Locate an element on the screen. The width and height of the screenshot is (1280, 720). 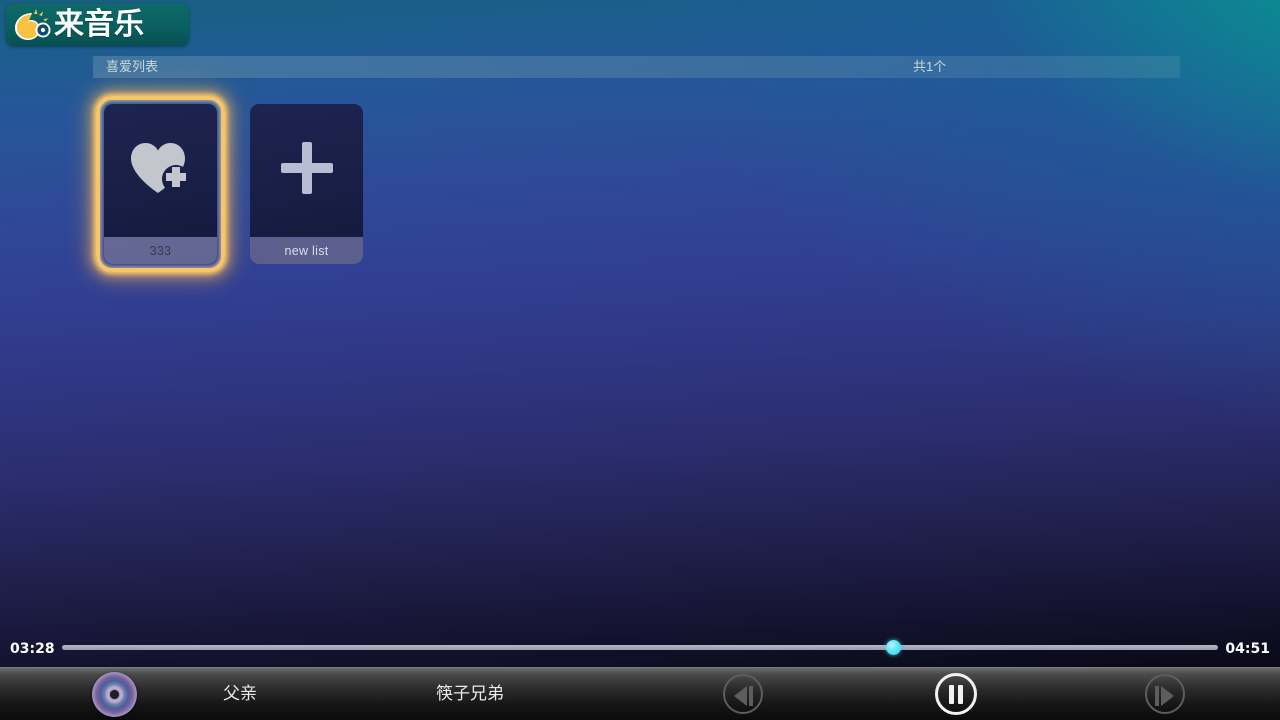
playlist-card-label: 333 is located at coordinates (160, 250).